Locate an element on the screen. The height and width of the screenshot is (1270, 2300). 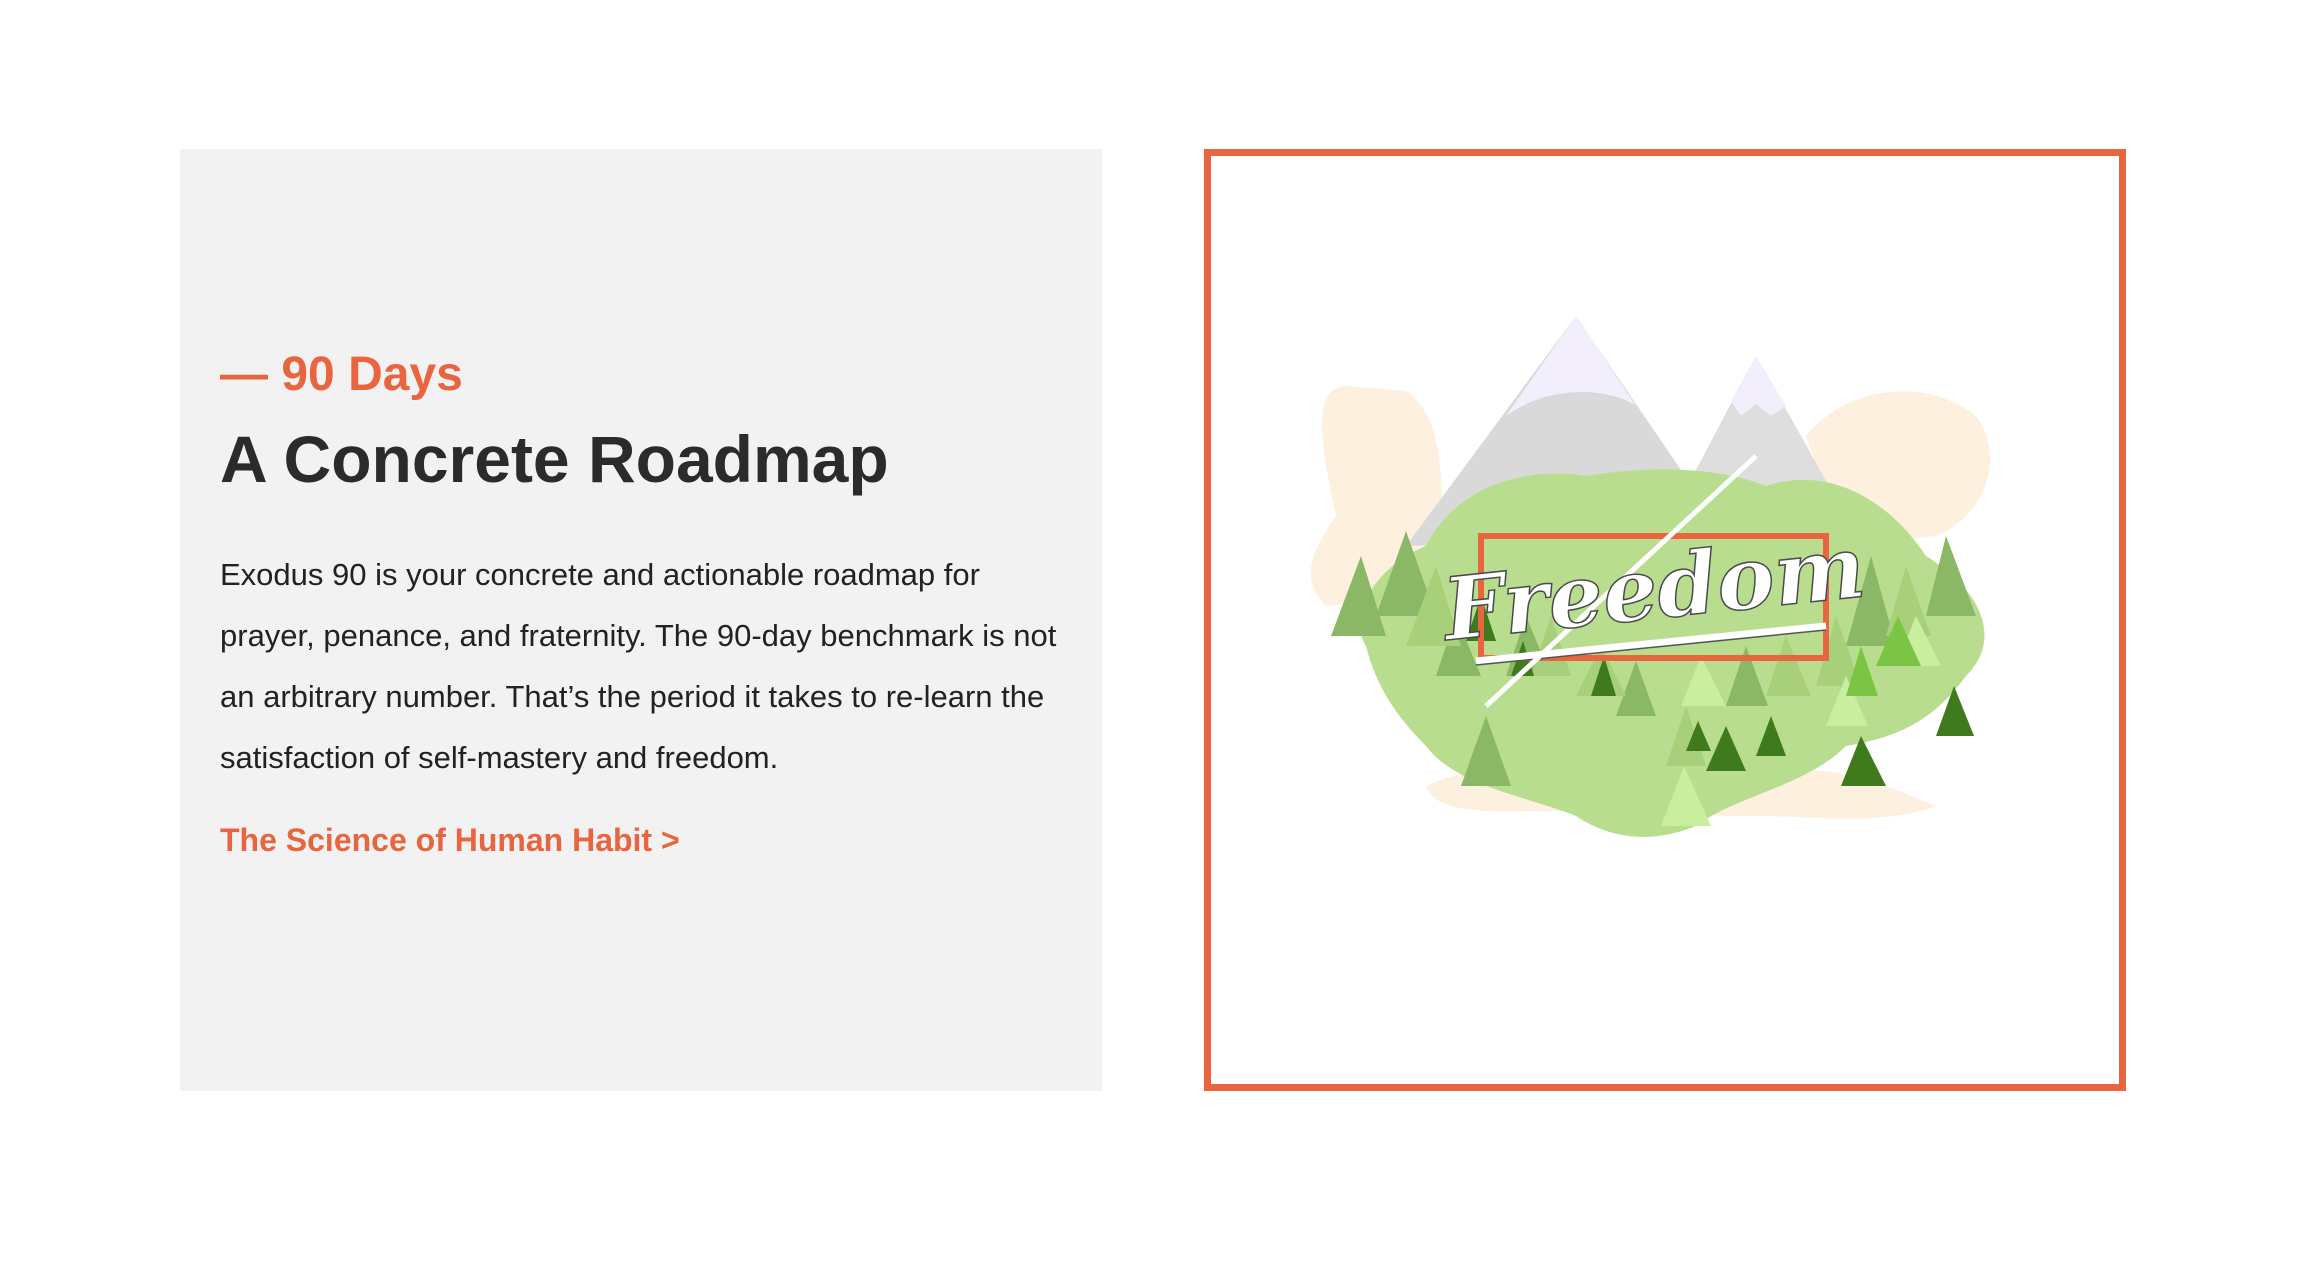
section-headline: A Concrete Roadmap is located at coordinates (554, 459).